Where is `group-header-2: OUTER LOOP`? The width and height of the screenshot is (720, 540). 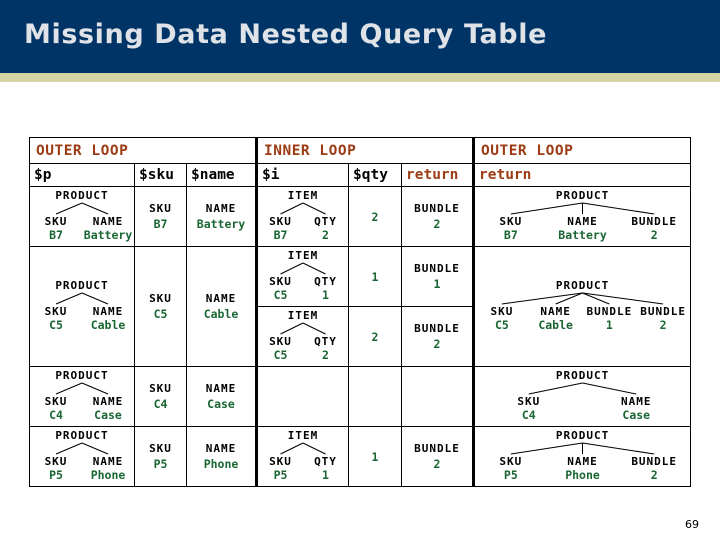 group-header-2: OUTER LOOP is located at coordinates (582, 150).